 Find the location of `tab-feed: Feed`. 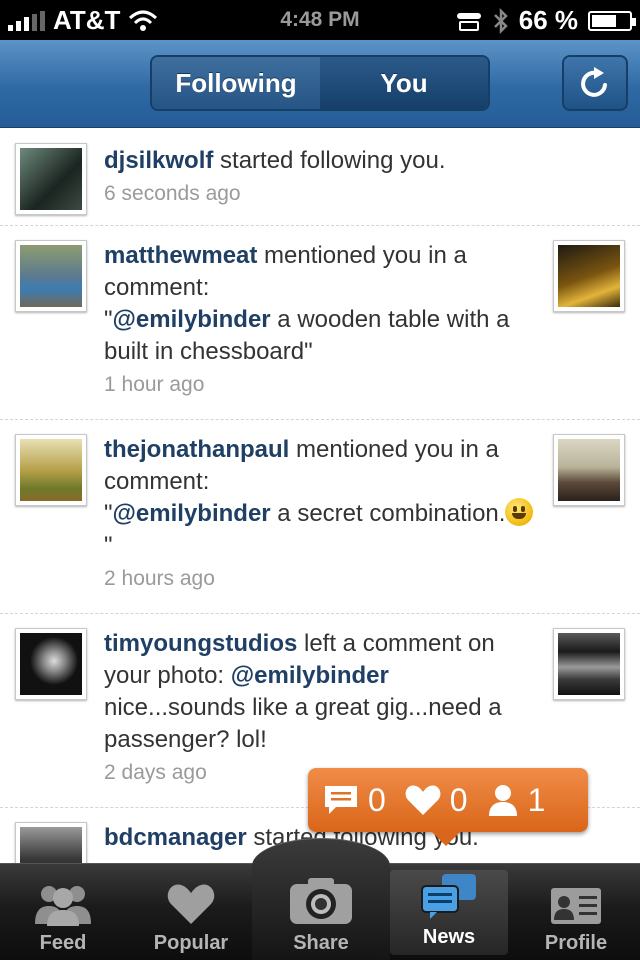

tab-feed: Feed is located at coordinates (63, 912).